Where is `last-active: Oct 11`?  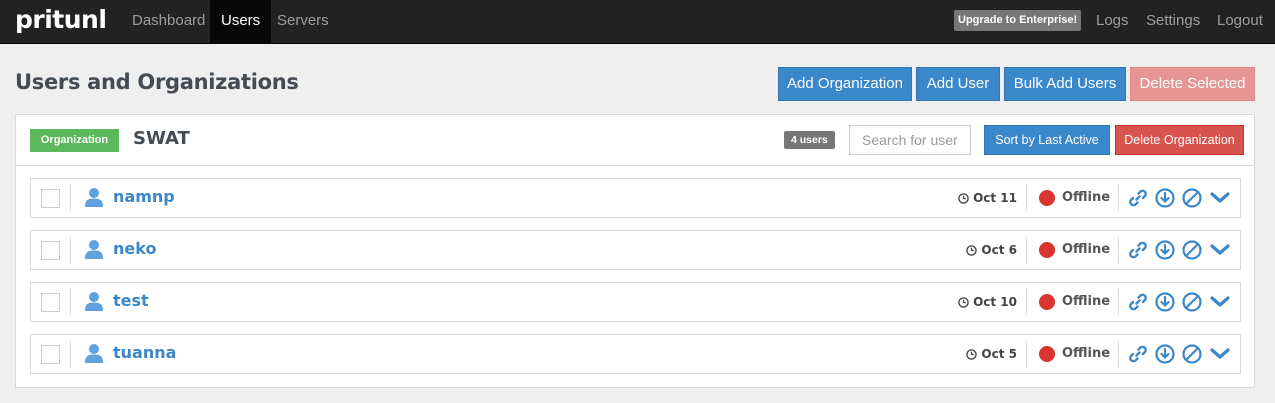
last-active: Oct 11 is located at coordinates (987, 198).